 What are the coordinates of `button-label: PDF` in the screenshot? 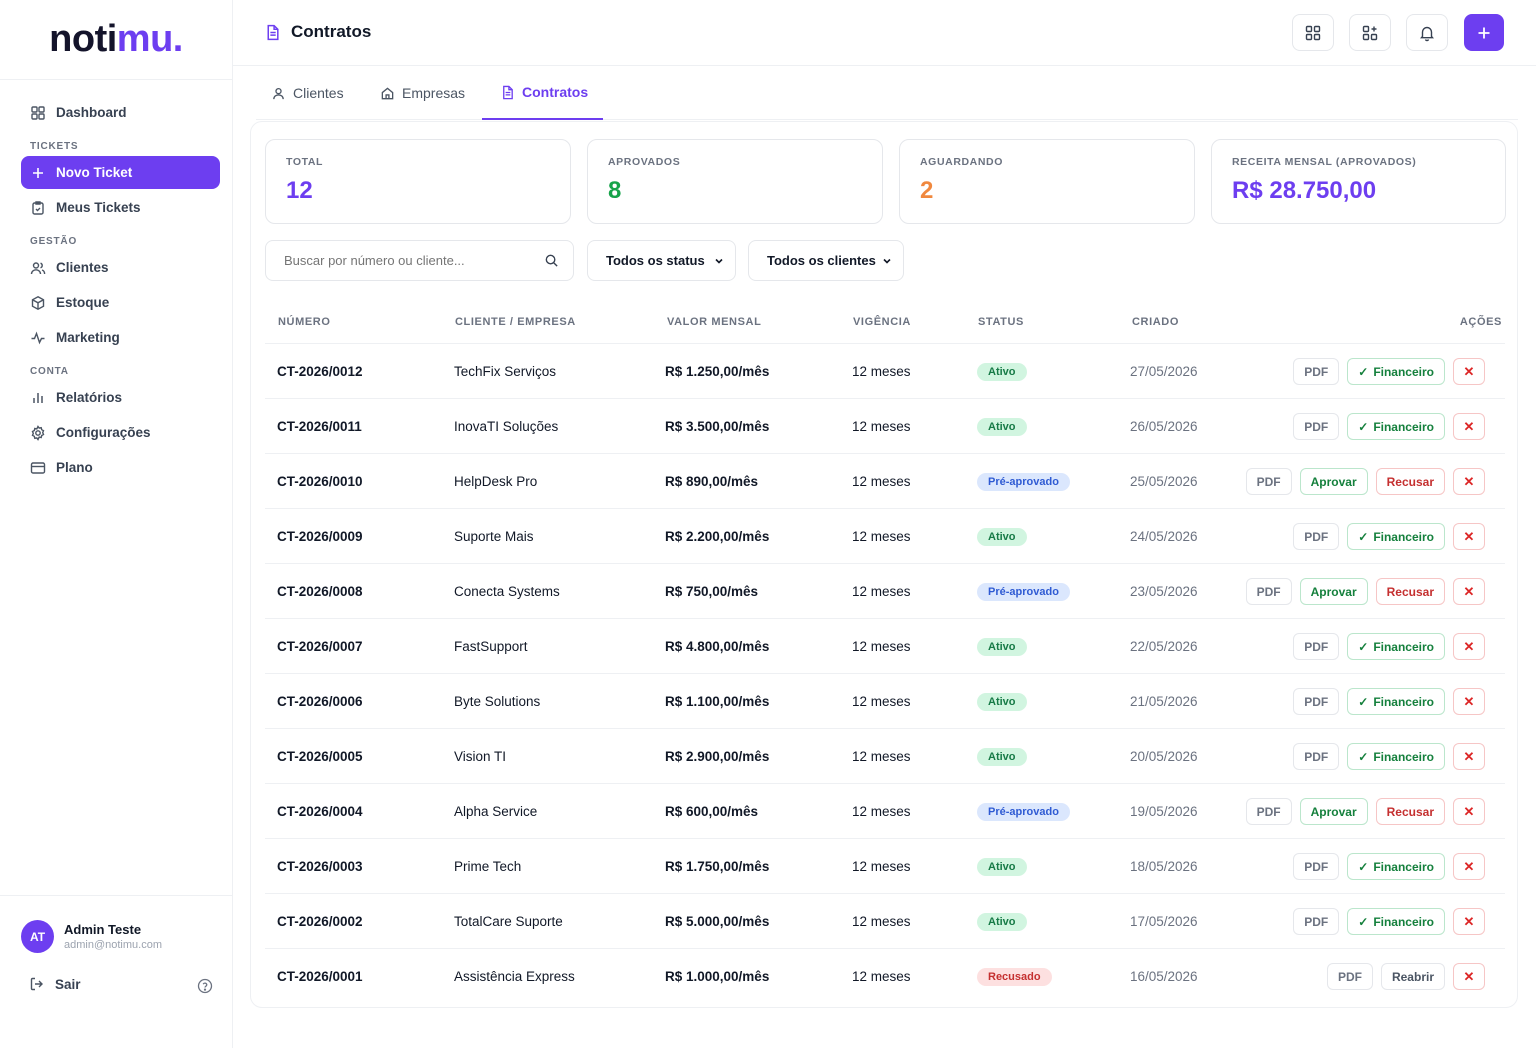 It's located at (1316, 756).